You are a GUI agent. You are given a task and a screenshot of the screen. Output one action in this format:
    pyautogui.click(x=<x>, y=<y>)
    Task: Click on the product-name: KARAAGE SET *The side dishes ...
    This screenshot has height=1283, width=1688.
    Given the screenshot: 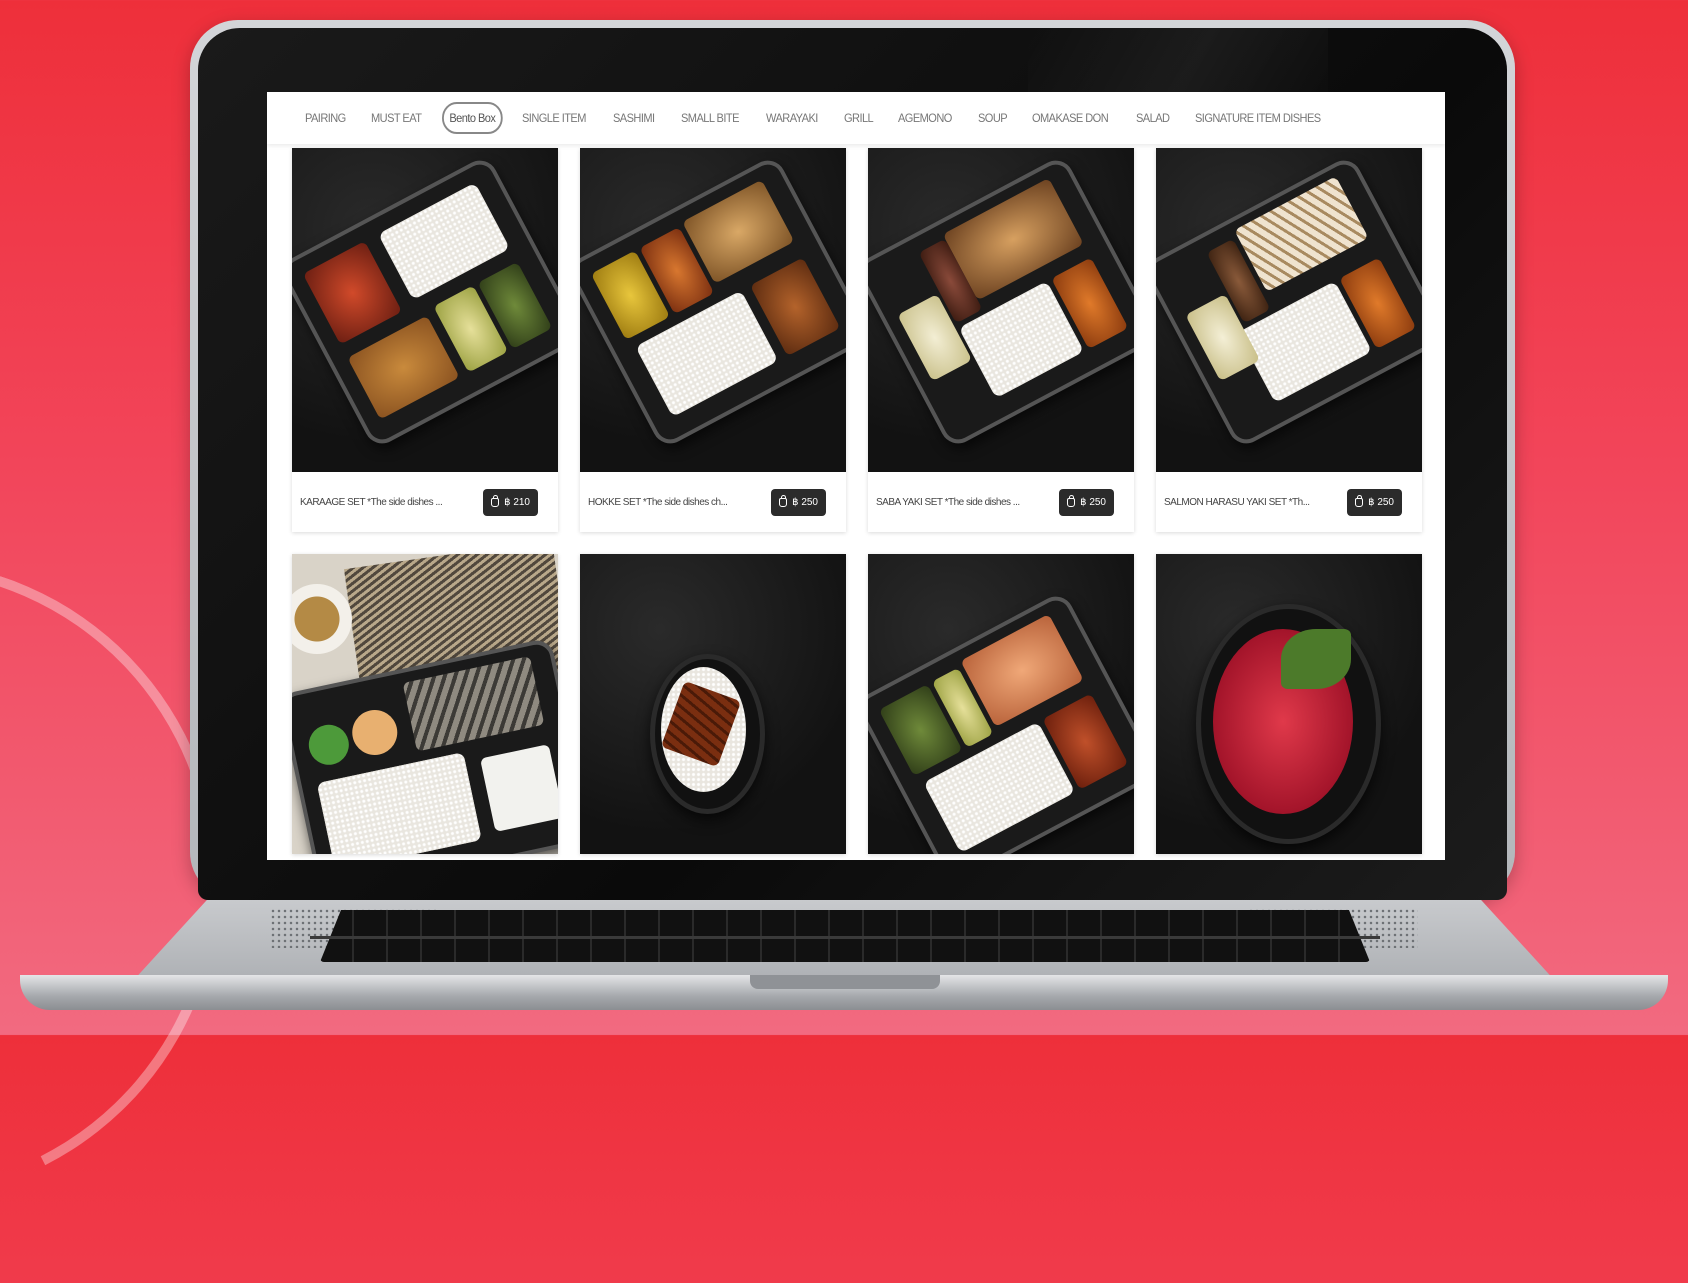 What is the action you would take?
    pyautogui.click(x=371, y=502)
    